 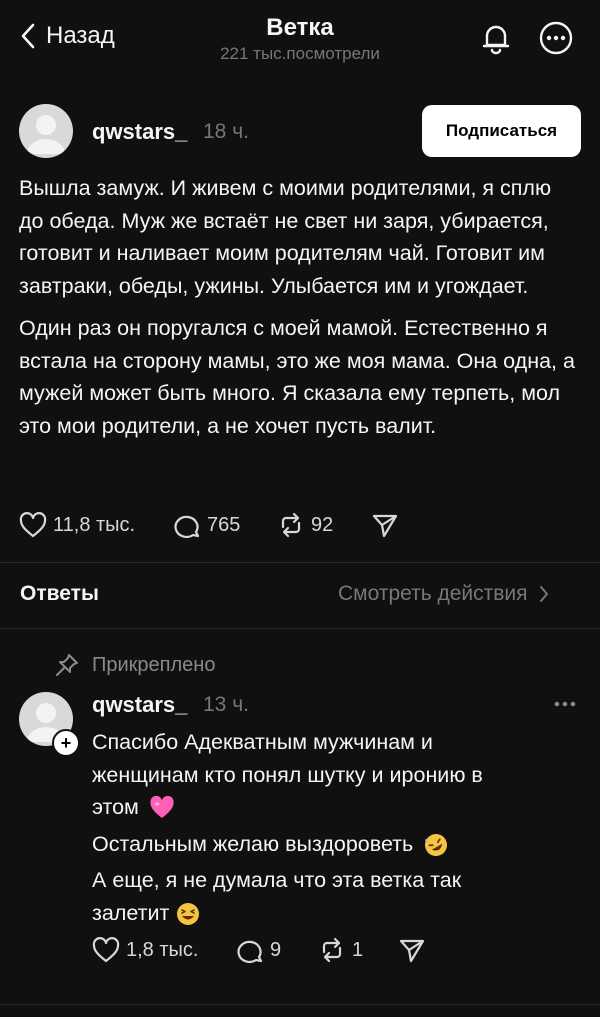 What do you see at coordinates (67, 665) in the screenshot?
I see `pin-icon` at bounding box center [67, 665].